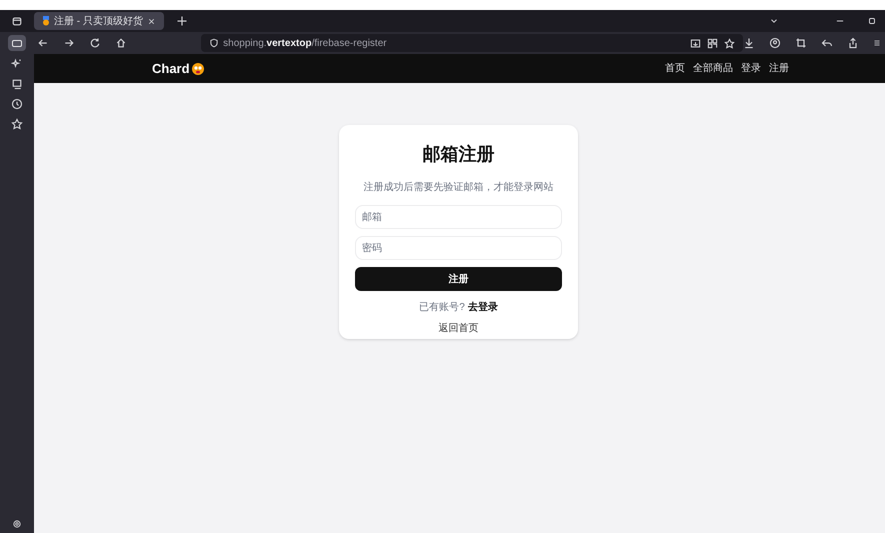 The height and width of the screenshot is (533, 885). Describe the element at coordinates (171, 68) in the screenshot. I see `site-logo: Chard` at that location.